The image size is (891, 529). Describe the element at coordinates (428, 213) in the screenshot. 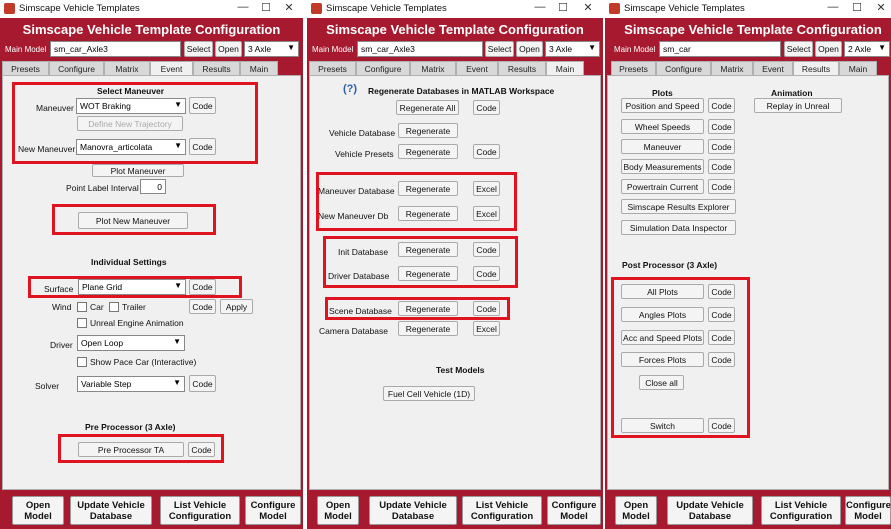

I see `new-maneuver-db-regenerate-button: Regenerate` at that location.